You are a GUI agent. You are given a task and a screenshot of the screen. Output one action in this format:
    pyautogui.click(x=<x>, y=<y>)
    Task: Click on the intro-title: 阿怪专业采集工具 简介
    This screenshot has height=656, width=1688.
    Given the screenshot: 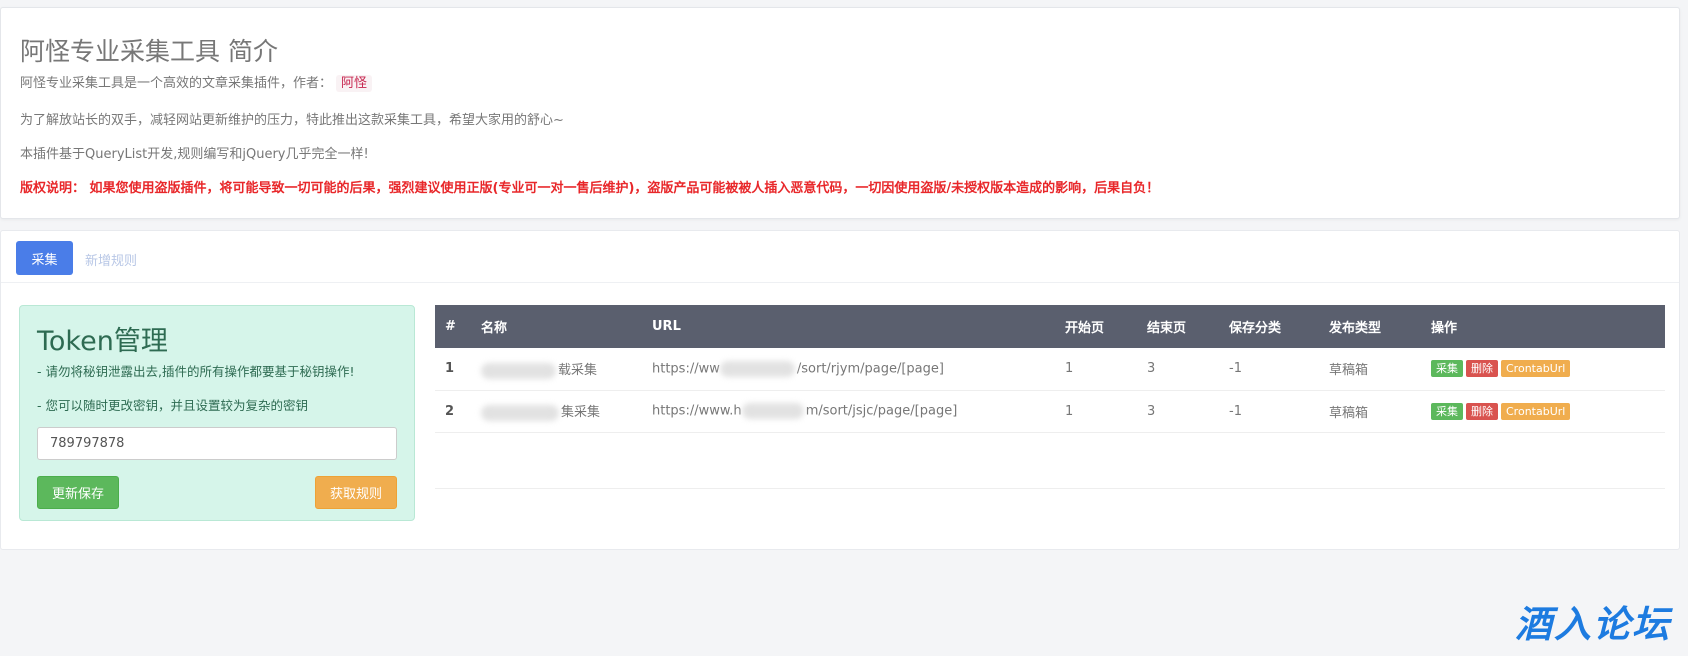 What is the action you would take?
    pyautogui.click(x=149, y=51)
    